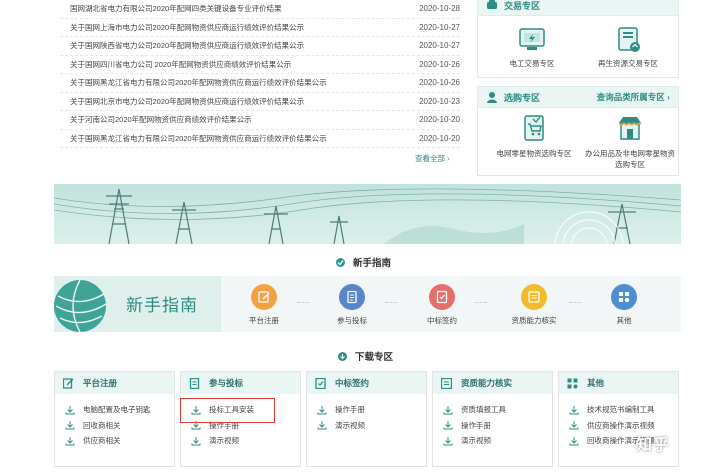 This screenshot has height=474, width=720. I want to click on notice-row: 国网湖北省电力有限公司2020年配网四类关键设备专业评价结果 2020-10-28, so click(260, 9).